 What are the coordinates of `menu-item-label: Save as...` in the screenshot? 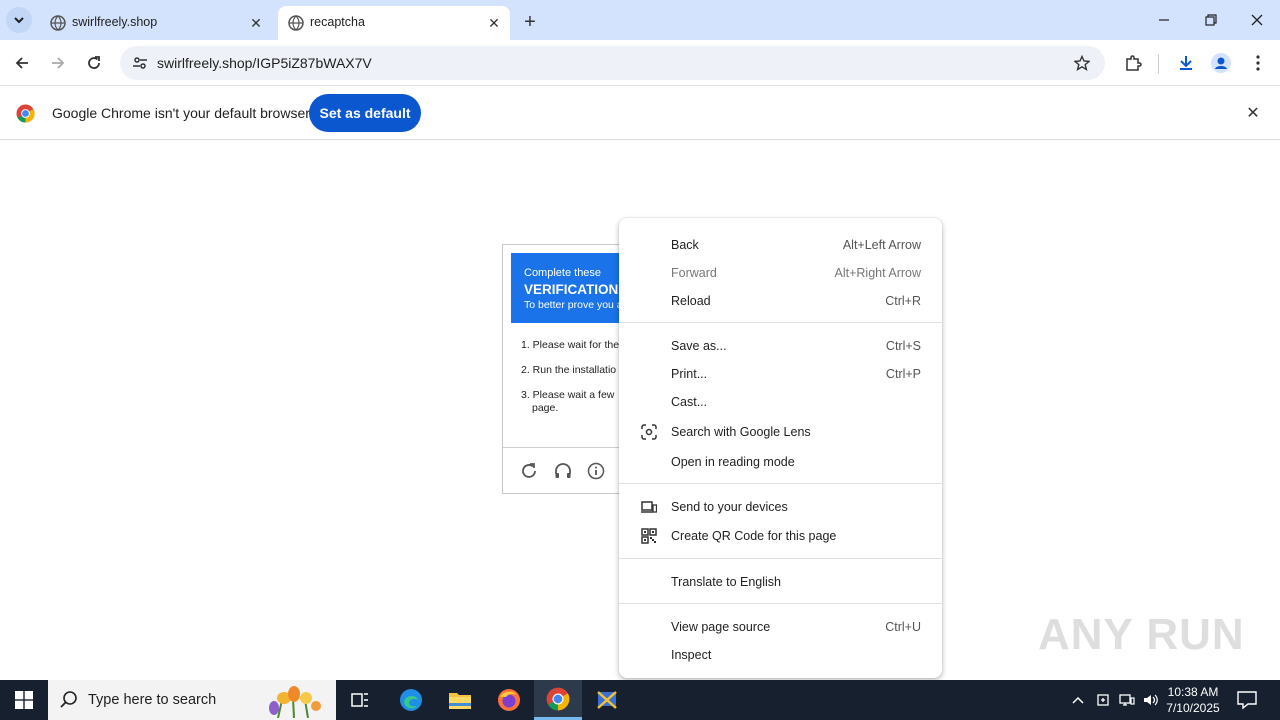 It's located at (699, 346).